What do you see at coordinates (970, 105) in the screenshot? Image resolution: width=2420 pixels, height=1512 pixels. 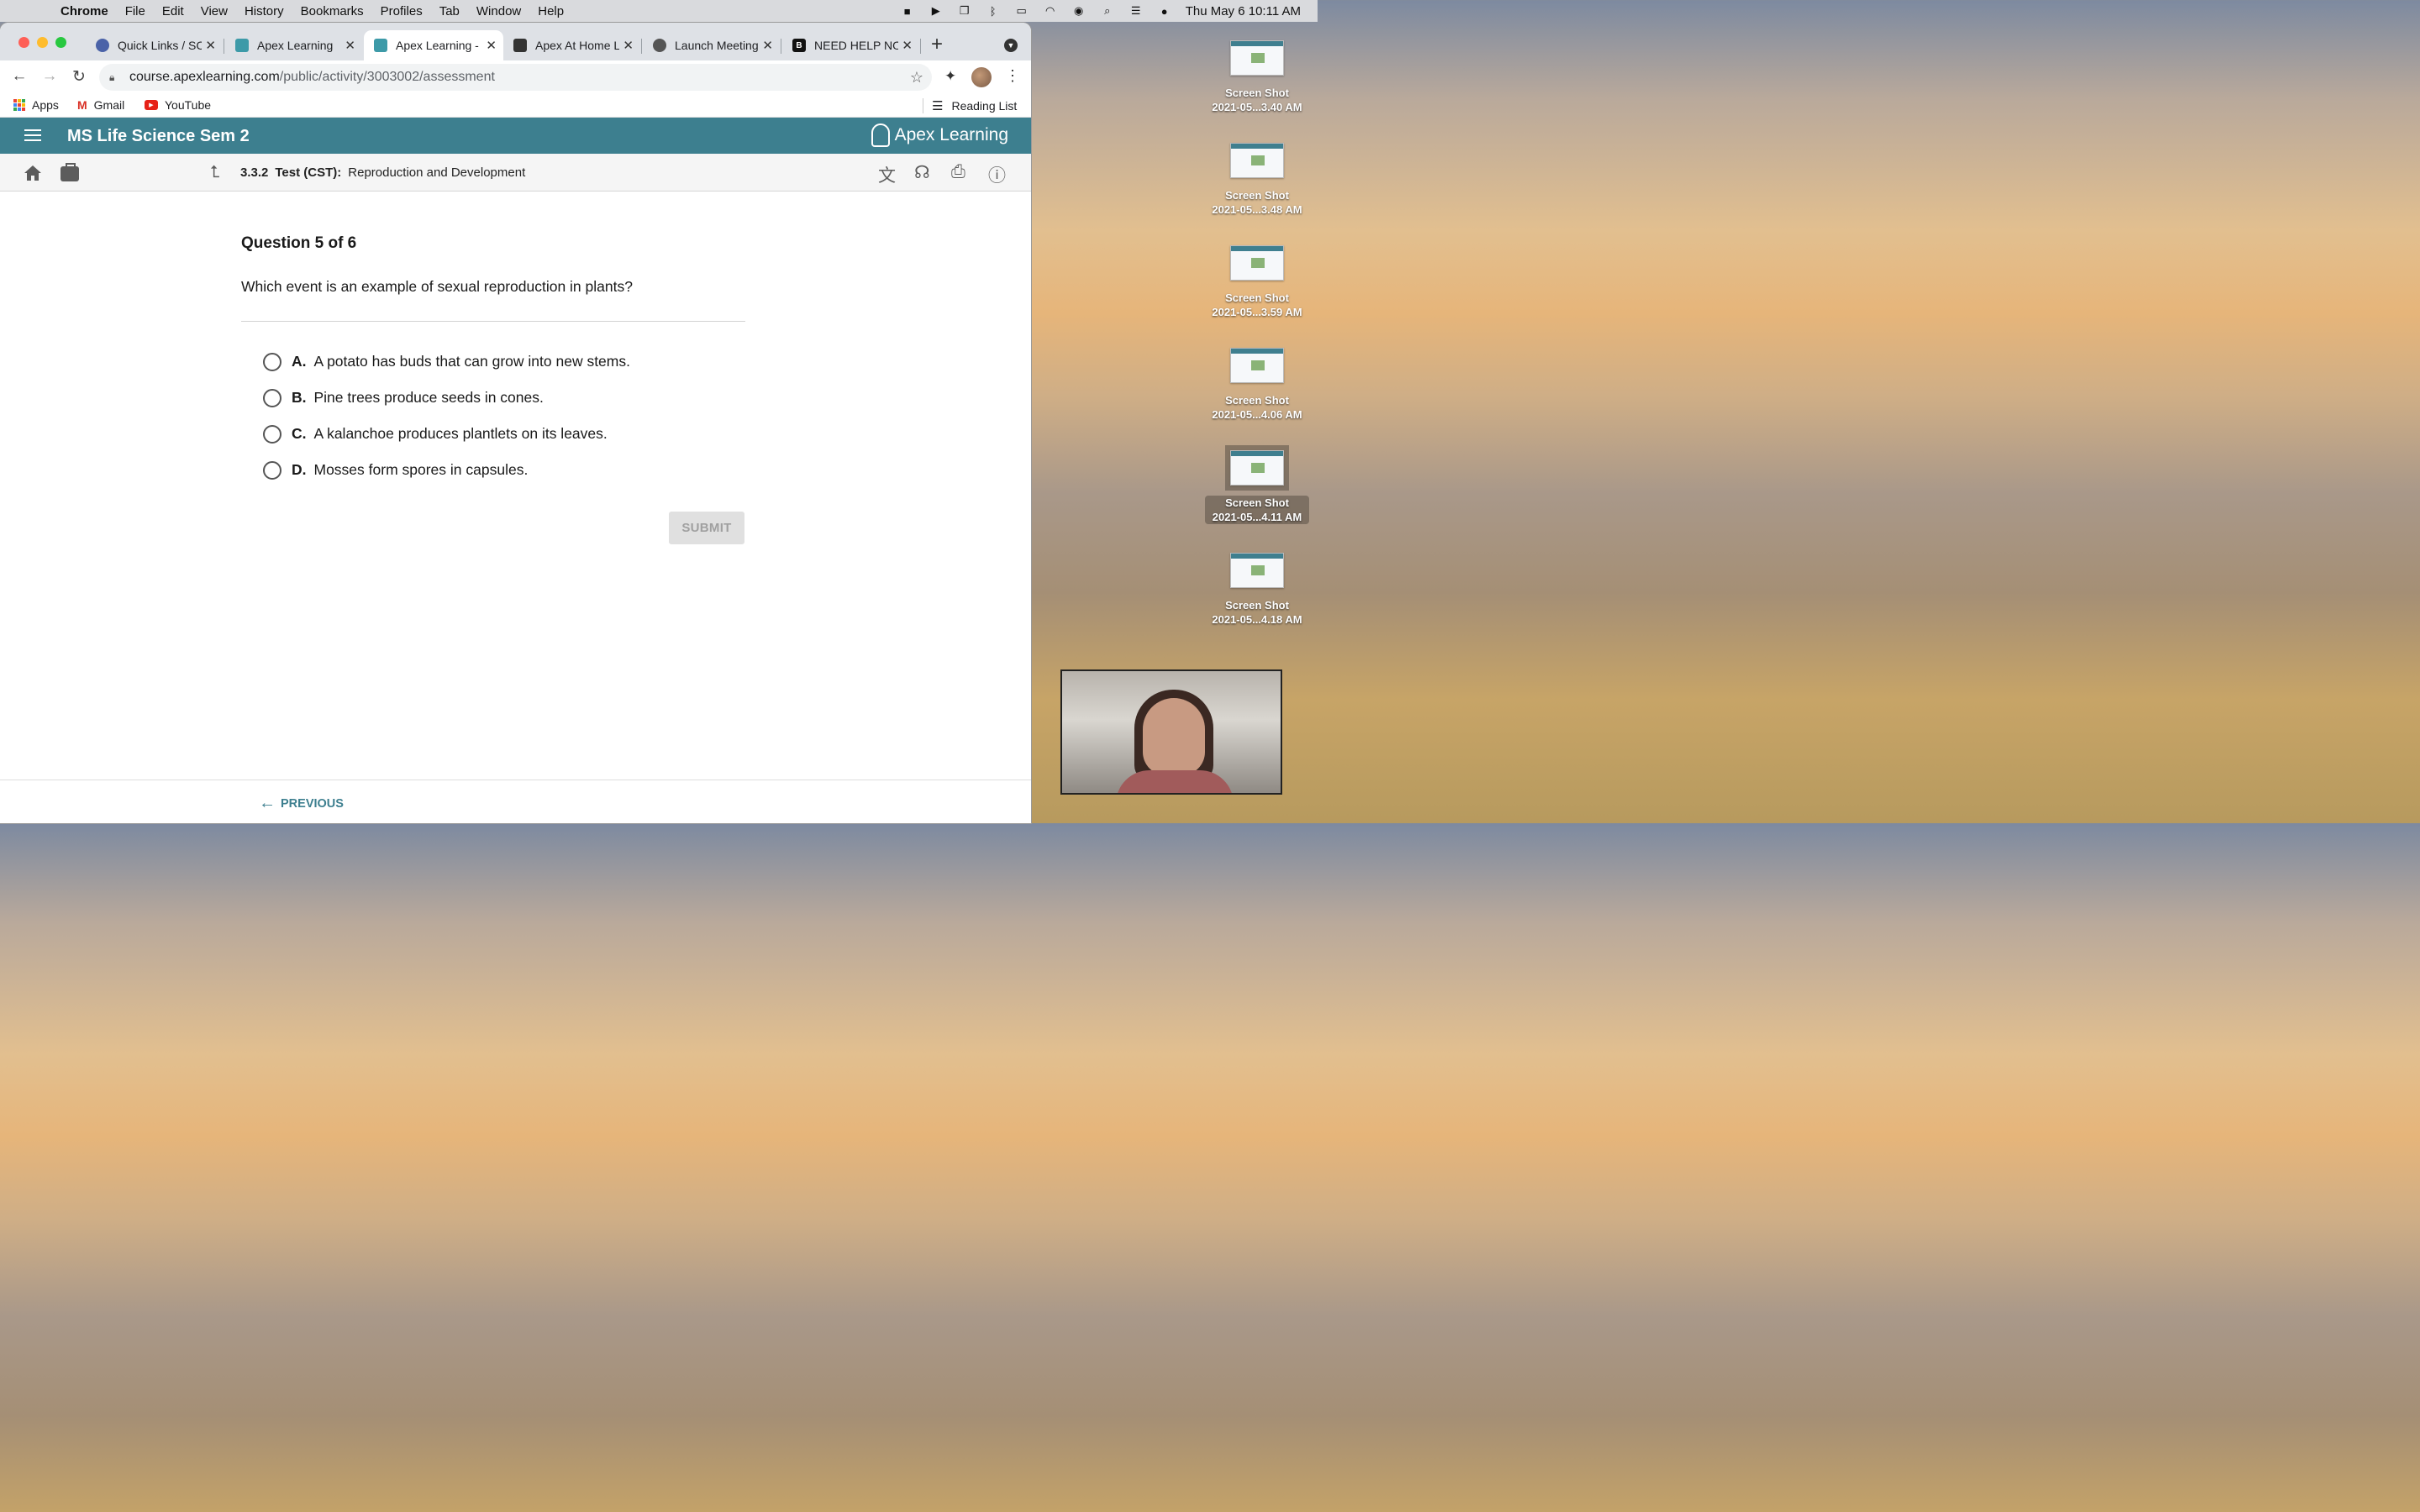 I see `reading-list-button: ☰ Reading List` at bounding box center [970, 105].